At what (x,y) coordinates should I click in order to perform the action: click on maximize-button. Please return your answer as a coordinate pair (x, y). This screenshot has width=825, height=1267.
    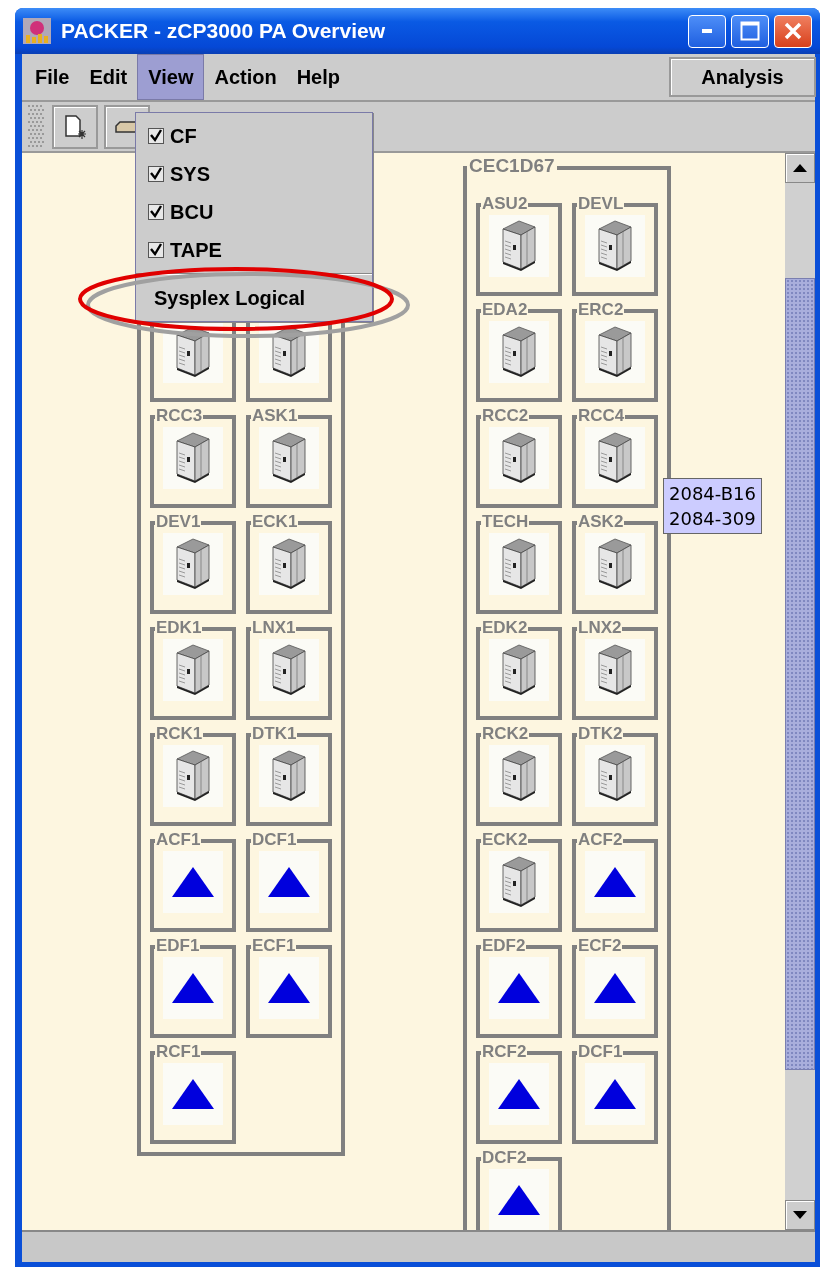
    Looking at the image, I should click on (750, 31).